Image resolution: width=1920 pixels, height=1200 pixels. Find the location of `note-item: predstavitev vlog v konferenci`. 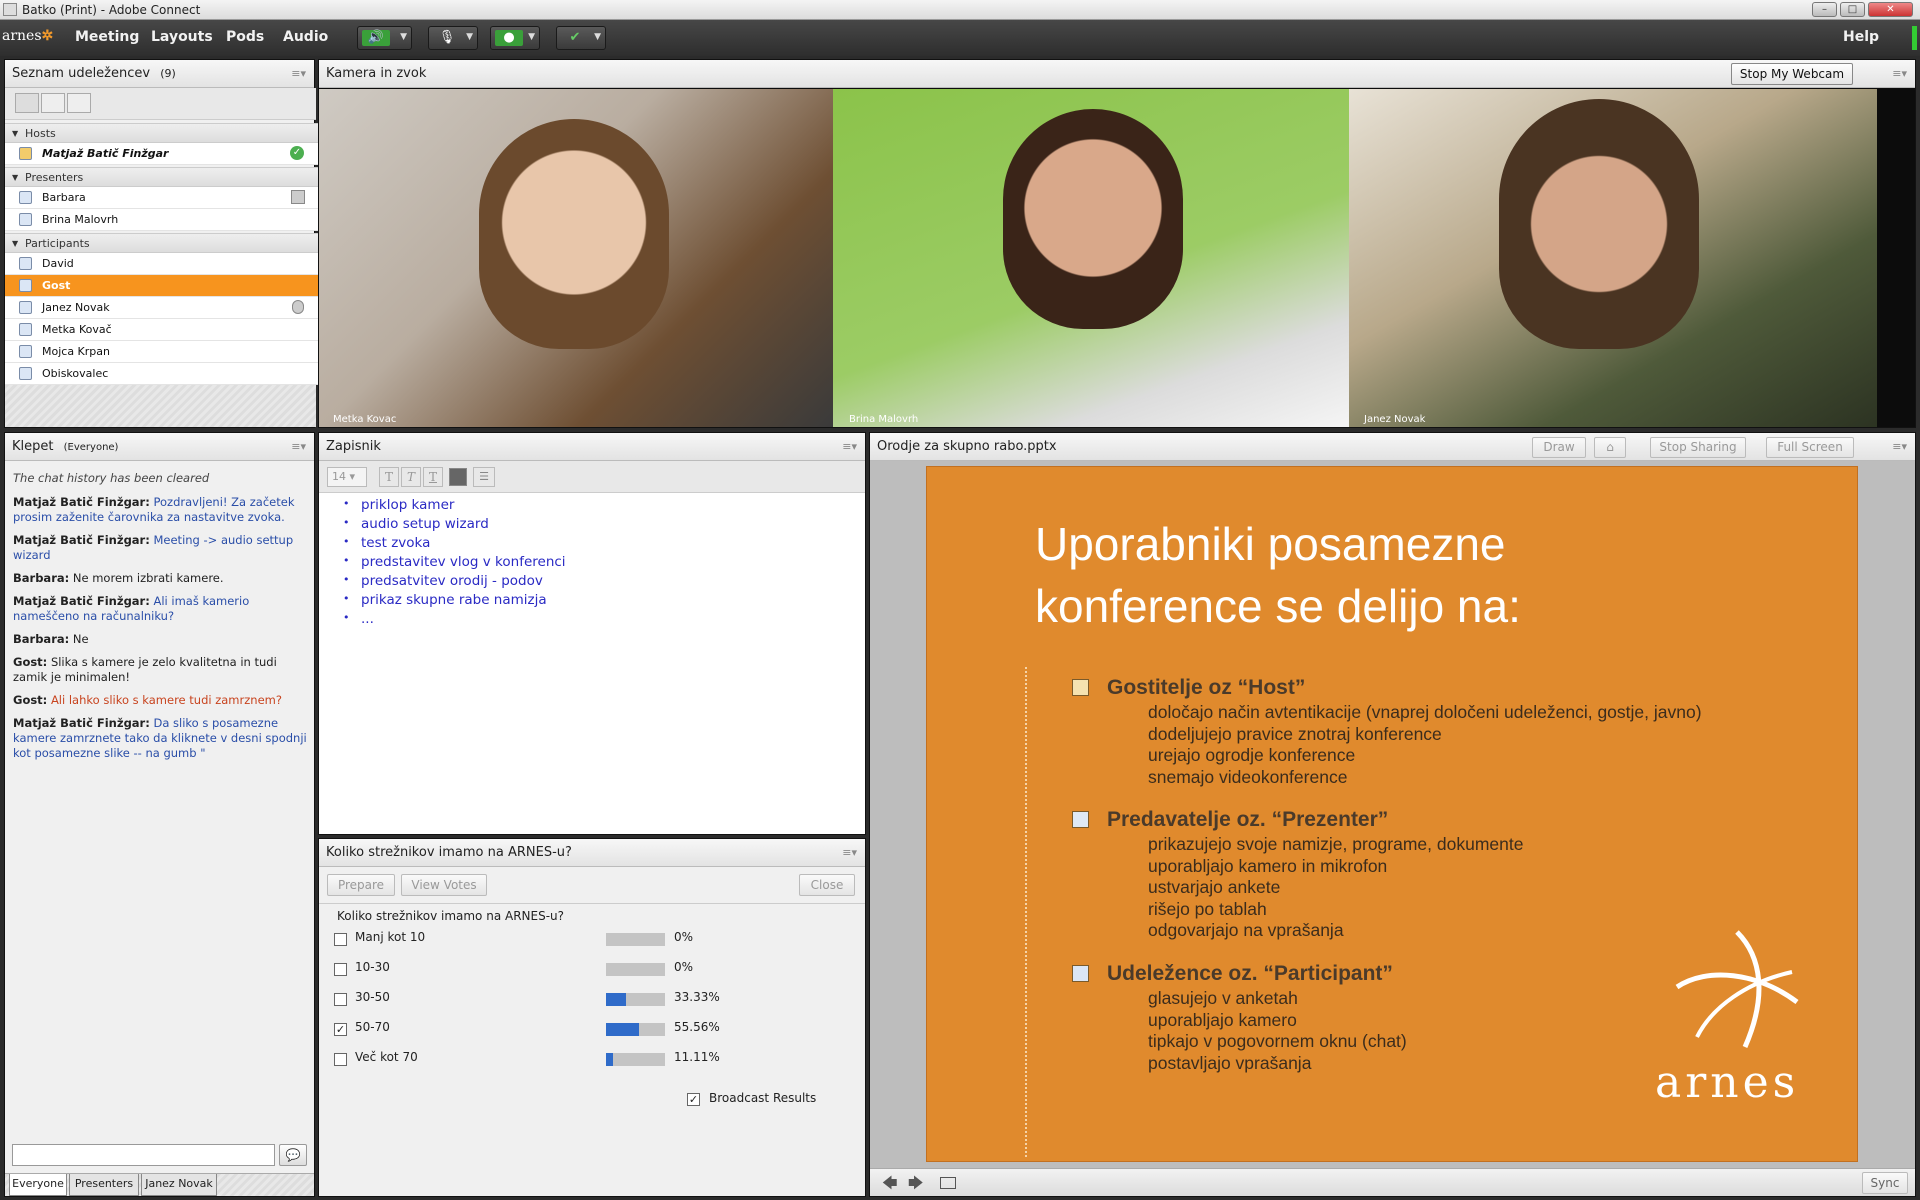

note-item: predstavitev vlog v konferenci is located at coordinates (592, 563).